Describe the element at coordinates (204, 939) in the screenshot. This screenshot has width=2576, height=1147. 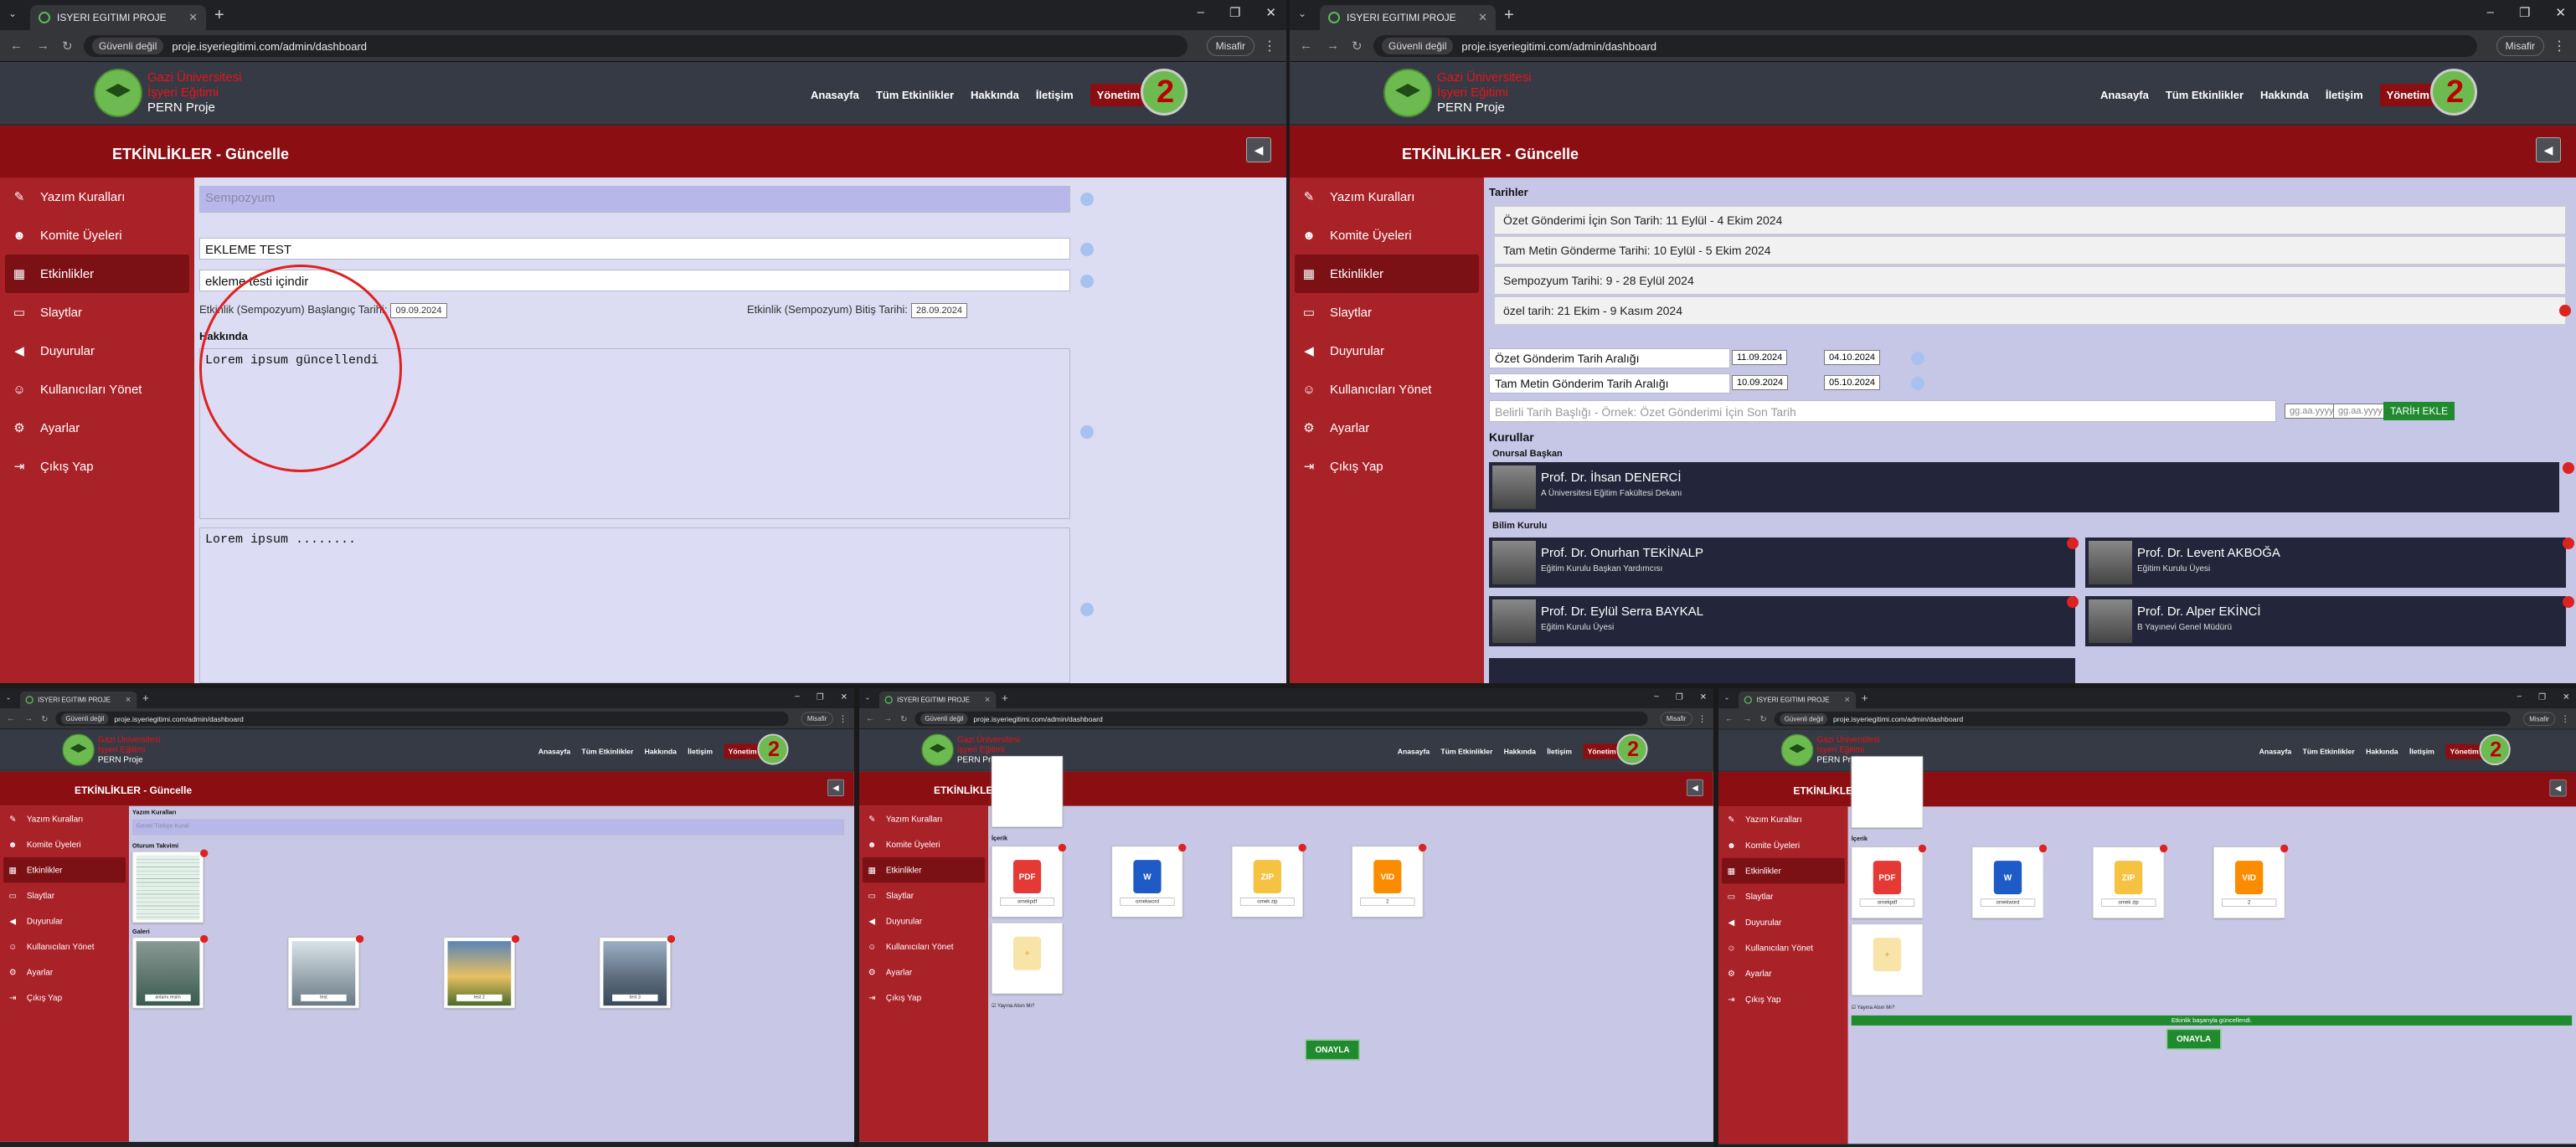
I see `delete-image-icon` at that location.